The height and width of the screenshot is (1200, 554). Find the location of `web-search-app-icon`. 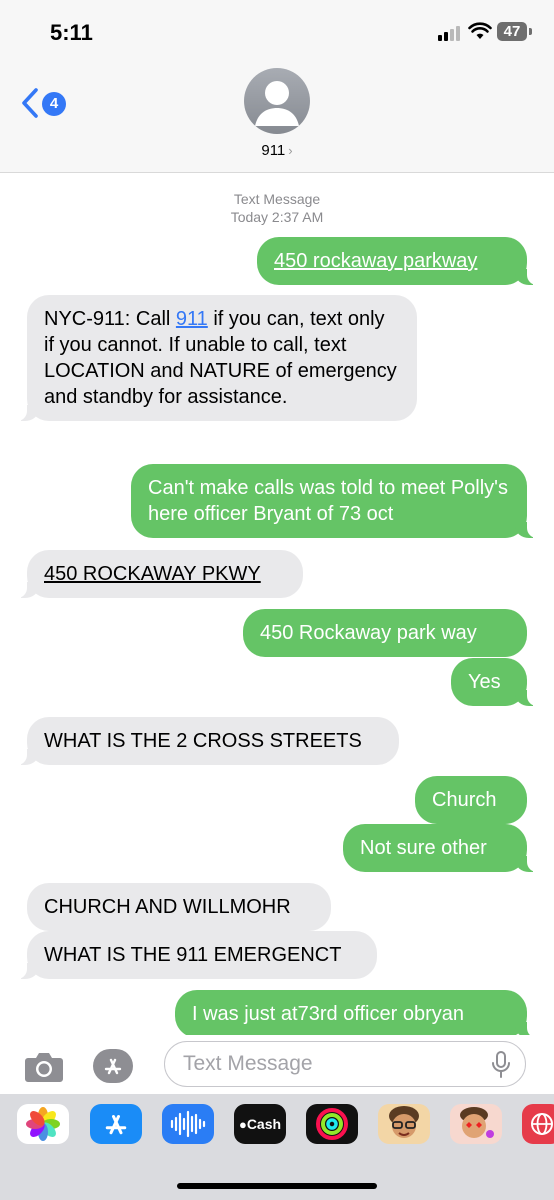

web-search-app-icon is located at coordinates (538, 1124).